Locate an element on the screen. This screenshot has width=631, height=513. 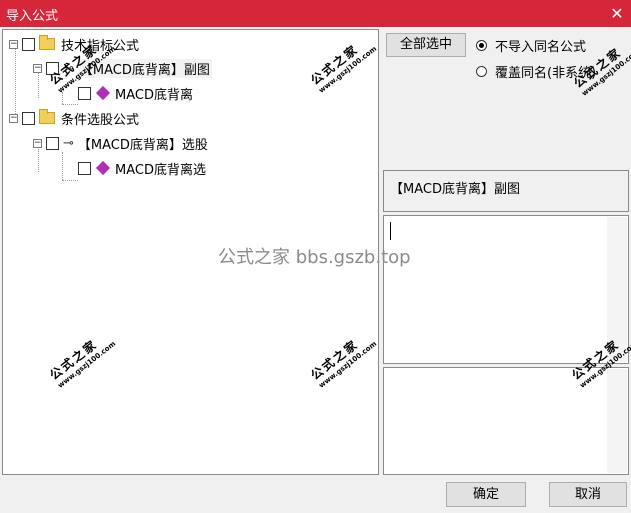
radio-no-import: 不导入同名公式 is located at coordinates (531, 45).